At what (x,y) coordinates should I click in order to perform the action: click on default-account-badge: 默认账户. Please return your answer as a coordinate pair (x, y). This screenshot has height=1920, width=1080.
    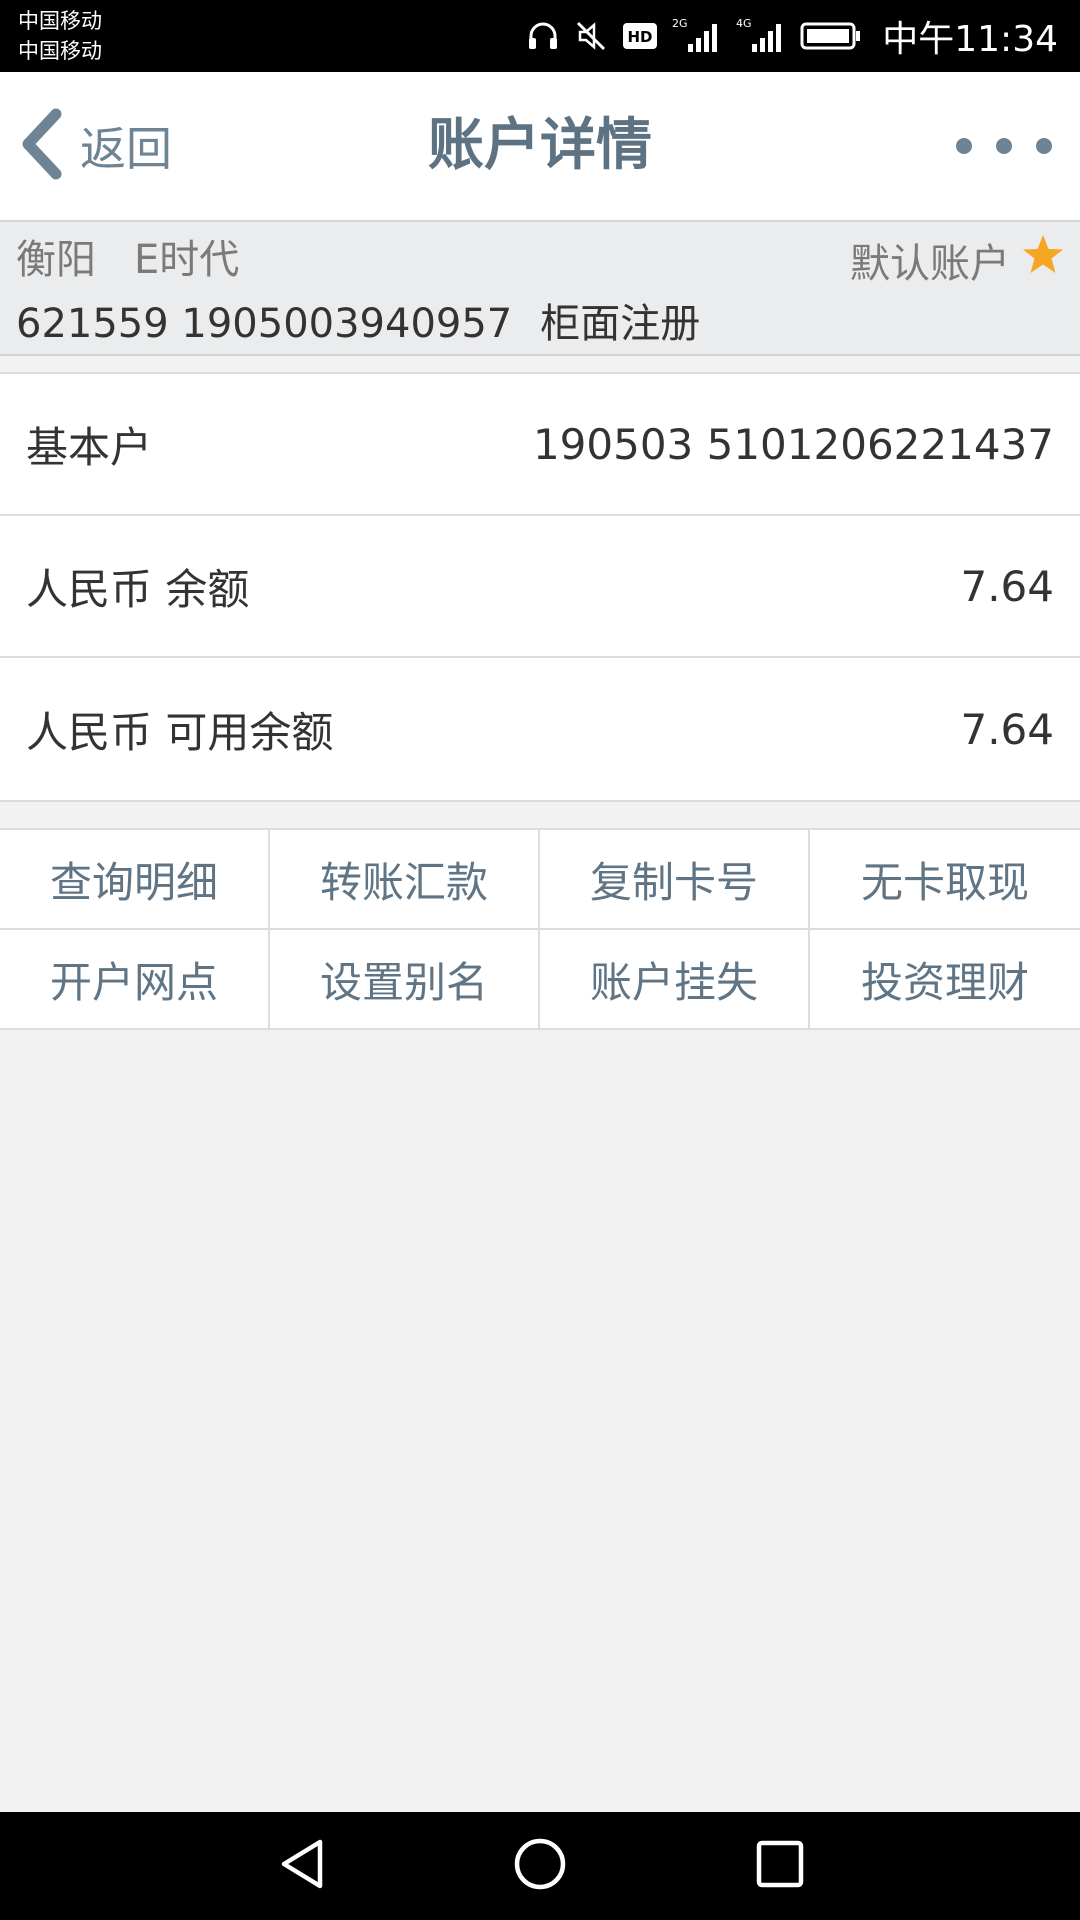
    Looking at the image, I should click on (958, 260).